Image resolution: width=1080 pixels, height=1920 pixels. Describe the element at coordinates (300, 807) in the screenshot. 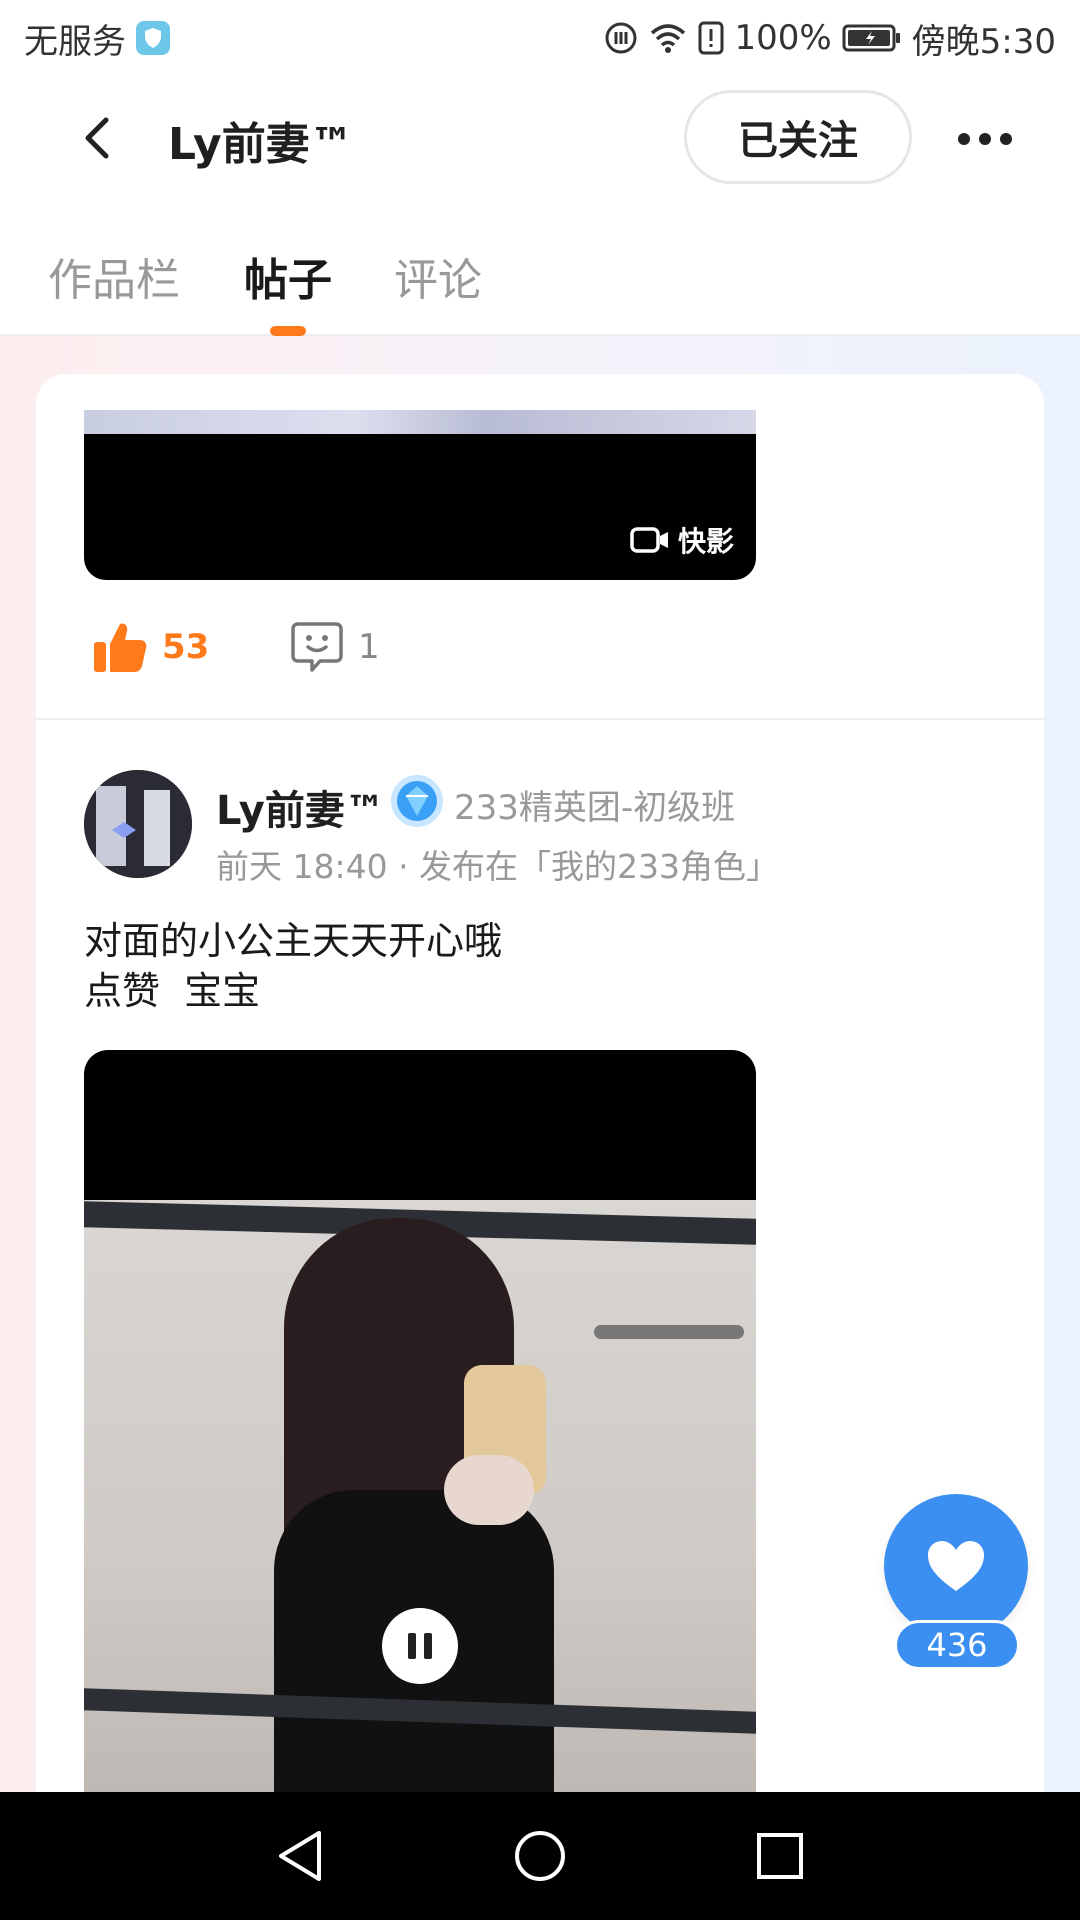

I see `post-author-name: Ly前妻™` at that location.